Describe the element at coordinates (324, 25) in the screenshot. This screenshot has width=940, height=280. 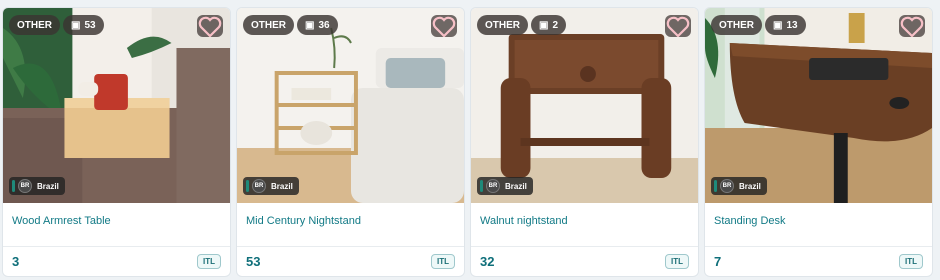
I see `stat-value: 36` at that location.